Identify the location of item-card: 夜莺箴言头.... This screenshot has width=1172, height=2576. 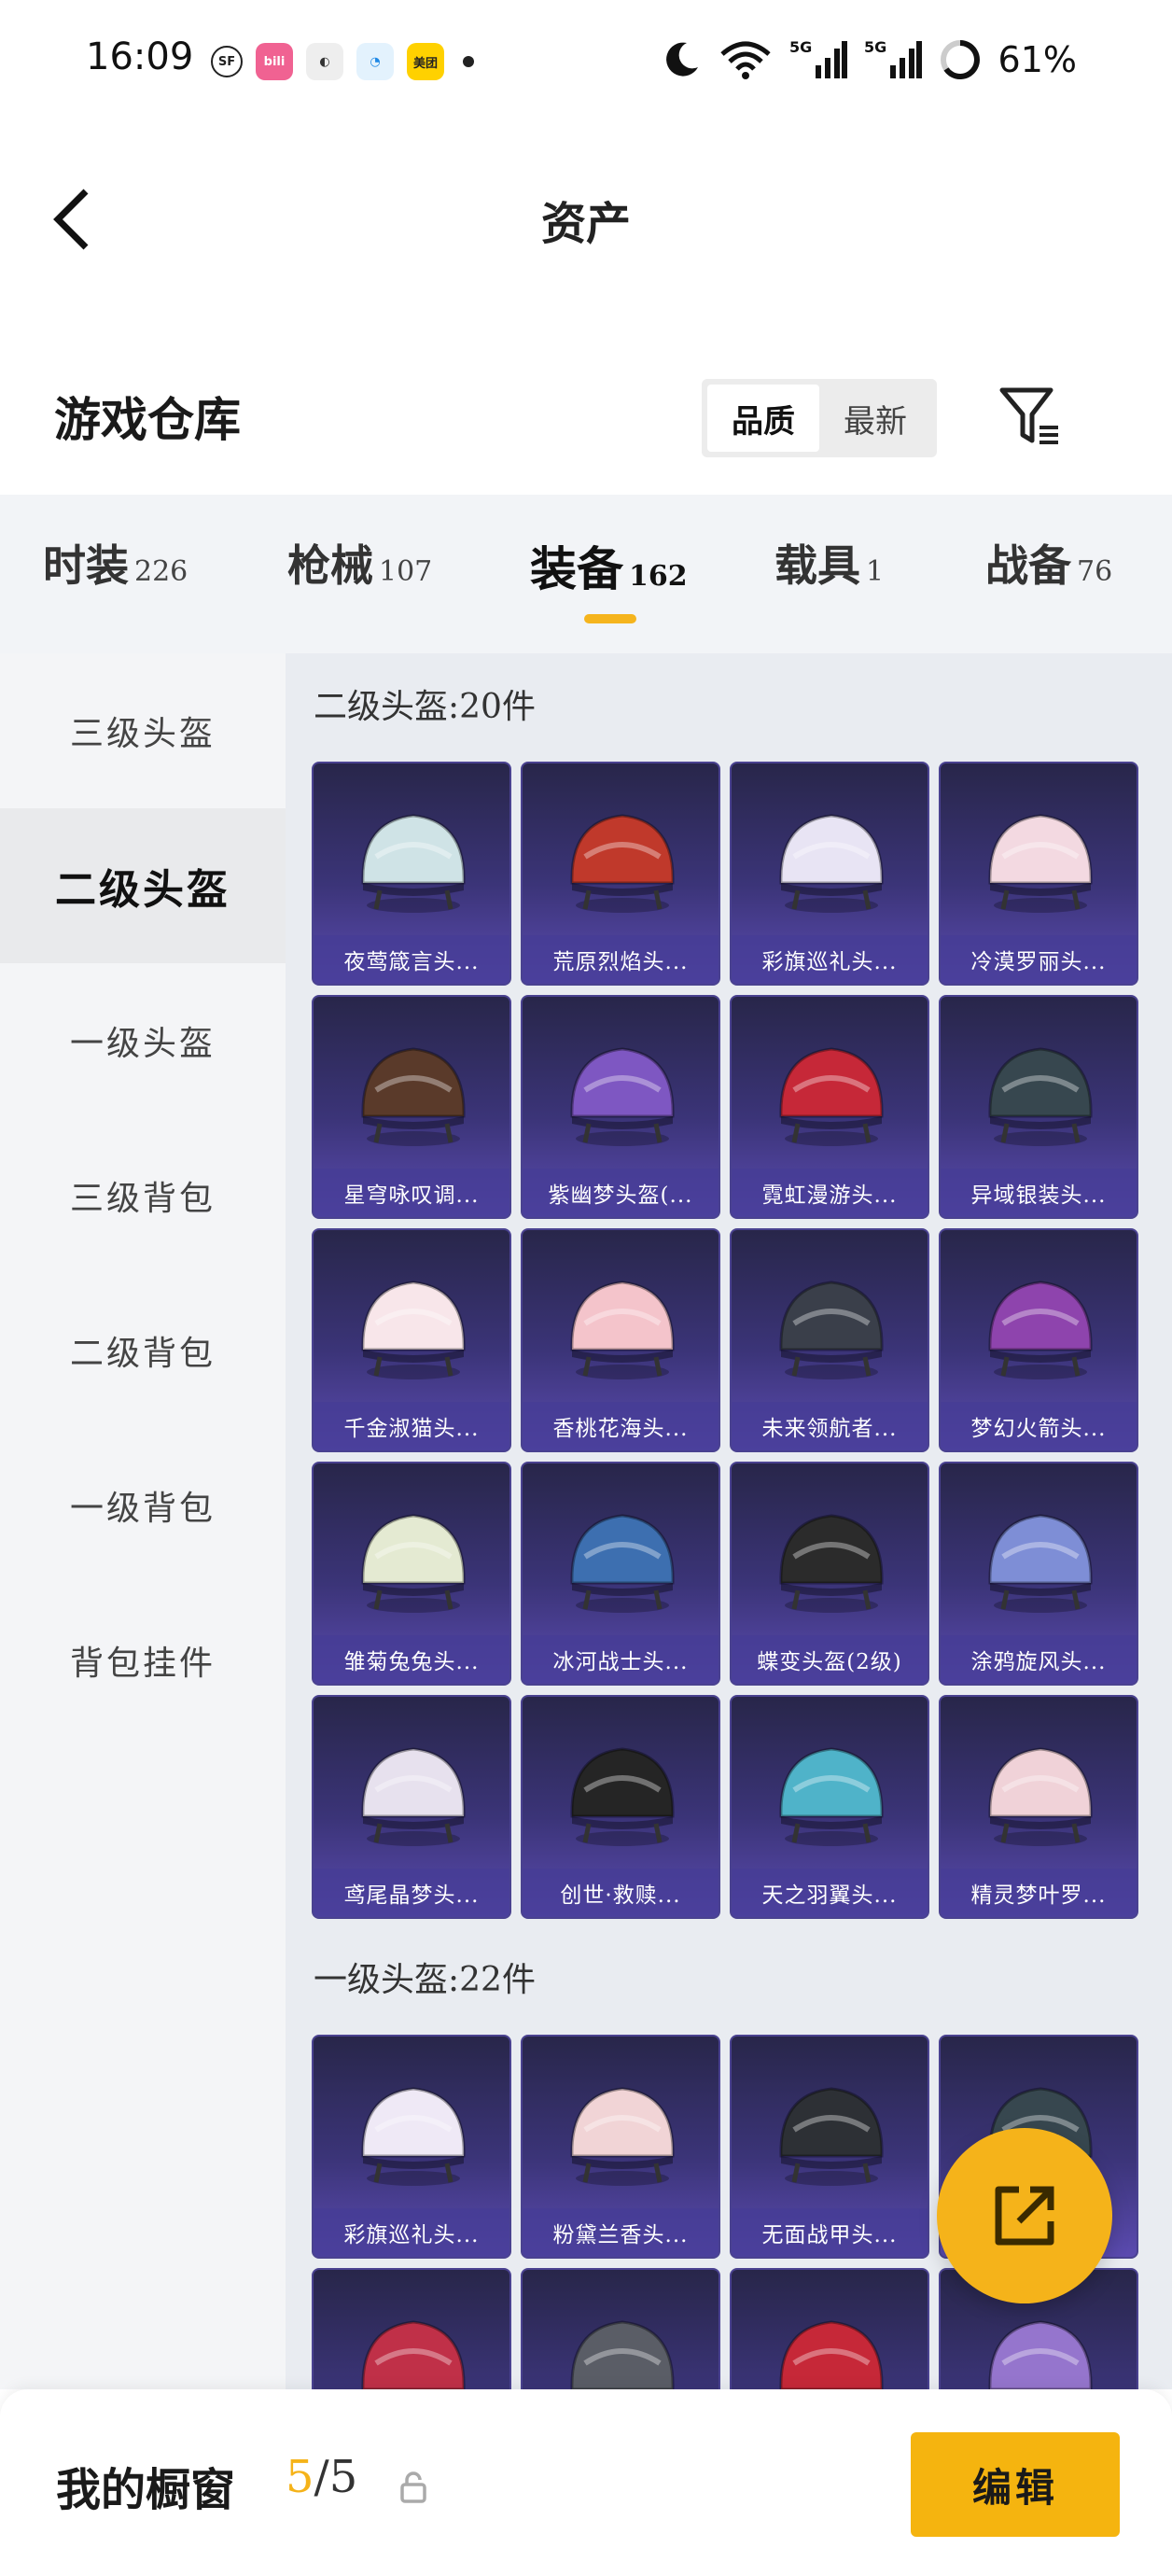
(411, 874).